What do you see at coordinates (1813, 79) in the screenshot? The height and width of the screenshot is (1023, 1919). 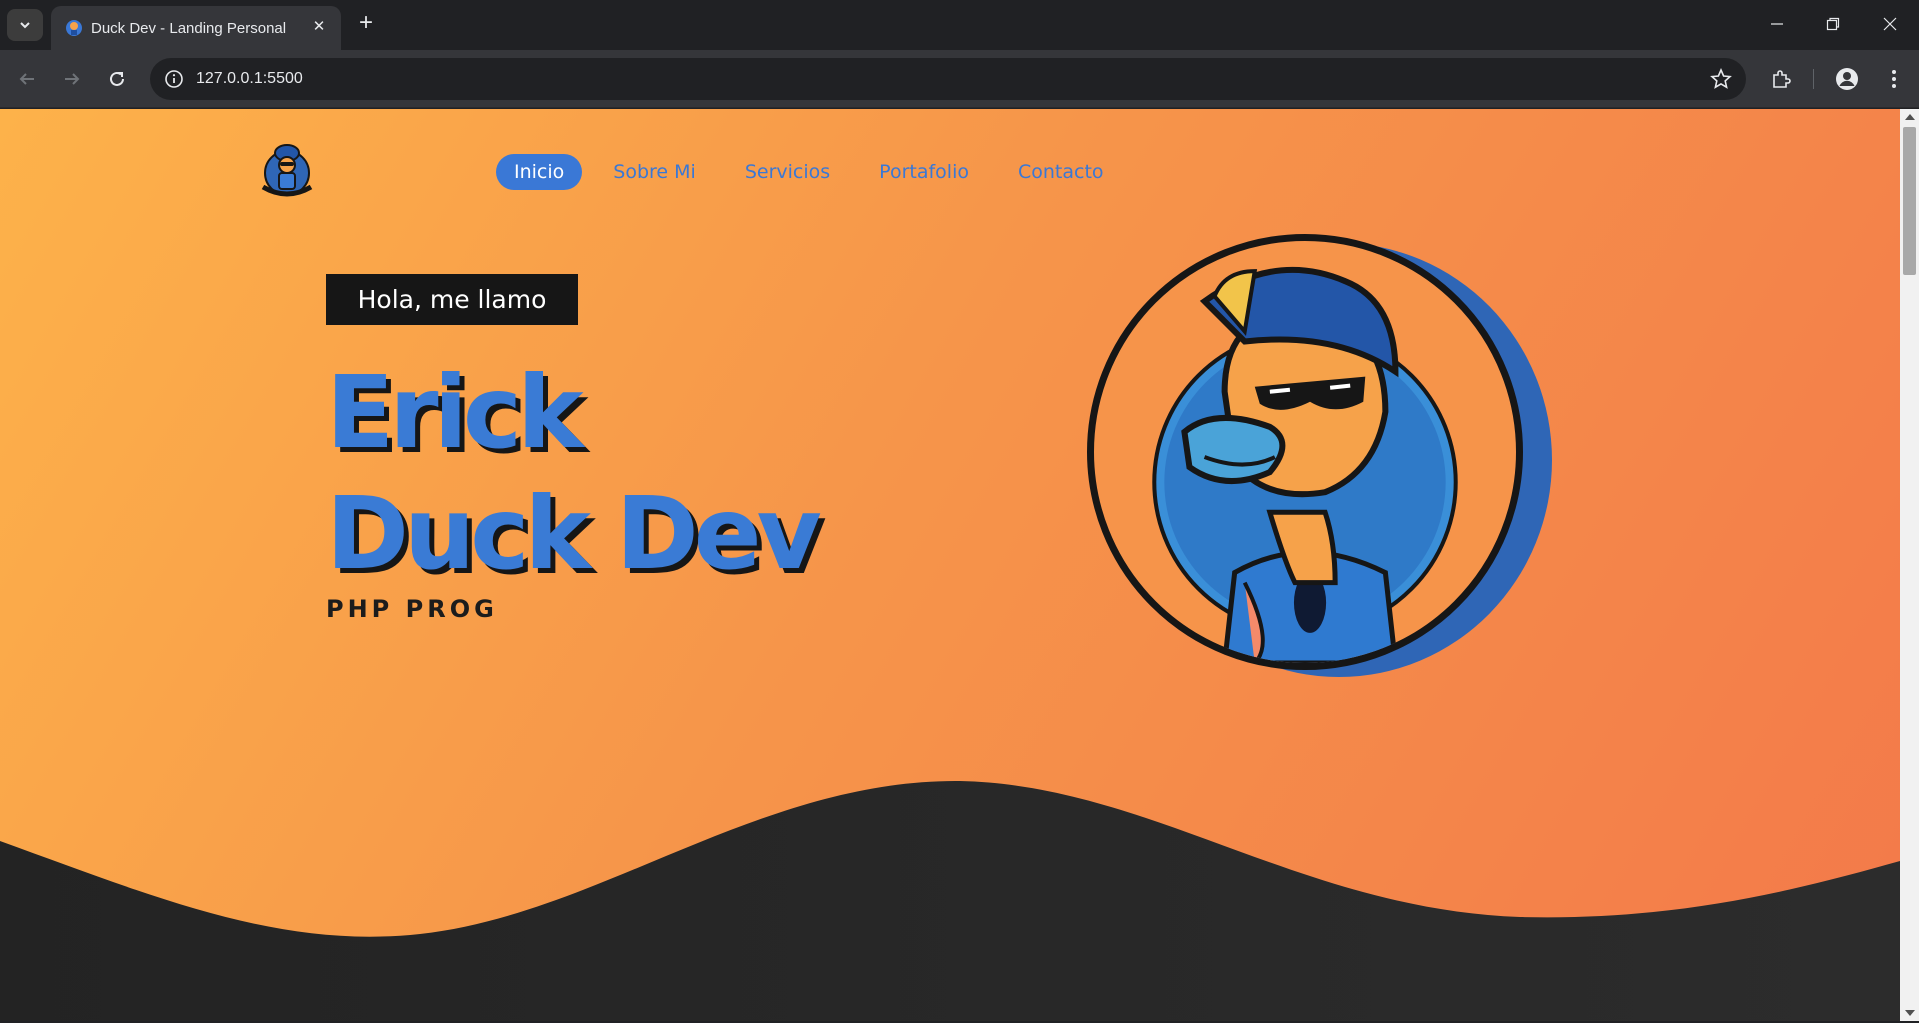 I see `toolbar-divider` at bounding box center [1813, 79].